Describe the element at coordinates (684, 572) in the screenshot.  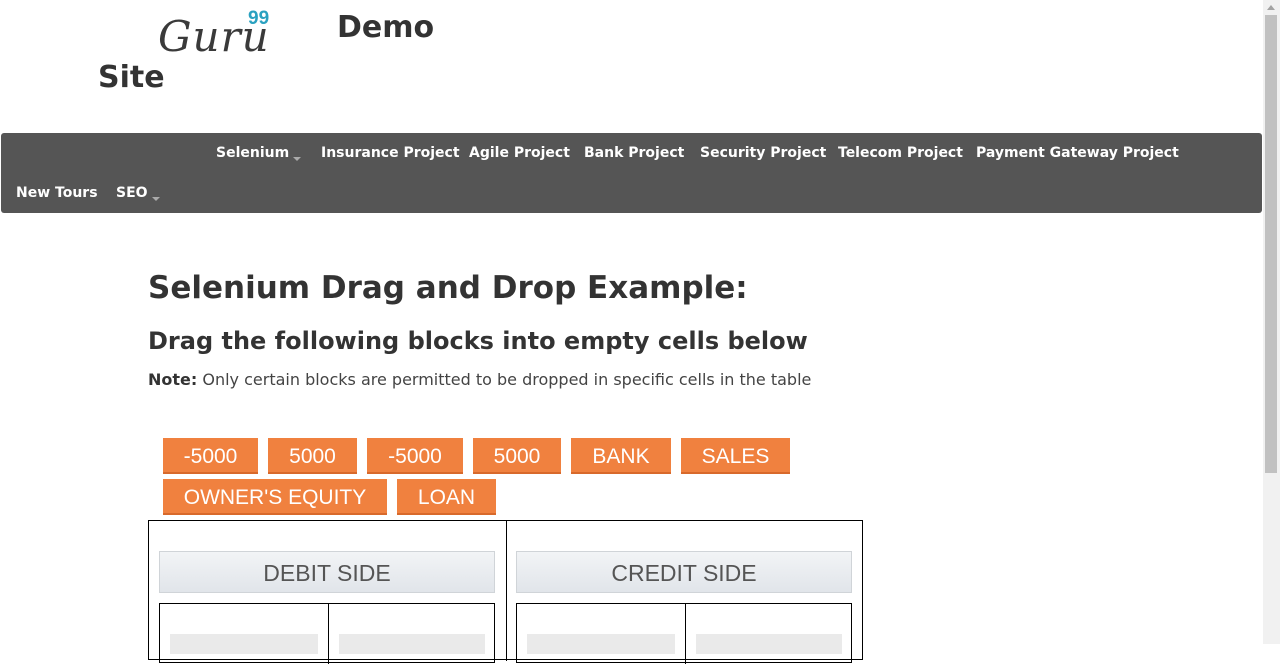
I see `credit-side-header: CREDIT SIDE` at that location.